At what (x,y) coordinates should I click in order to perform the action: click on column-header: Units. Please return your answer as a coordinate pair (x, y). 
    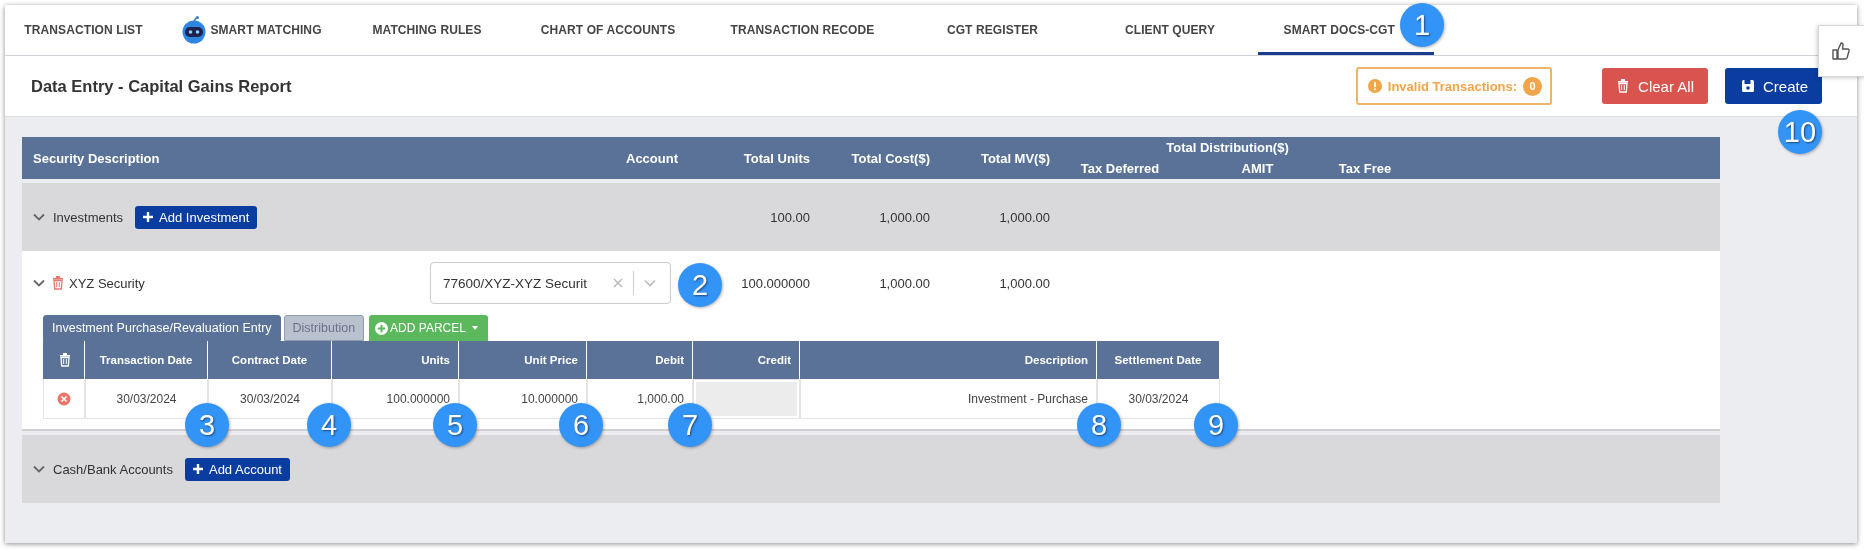
    Looking at the image, I should click on (395, 360).